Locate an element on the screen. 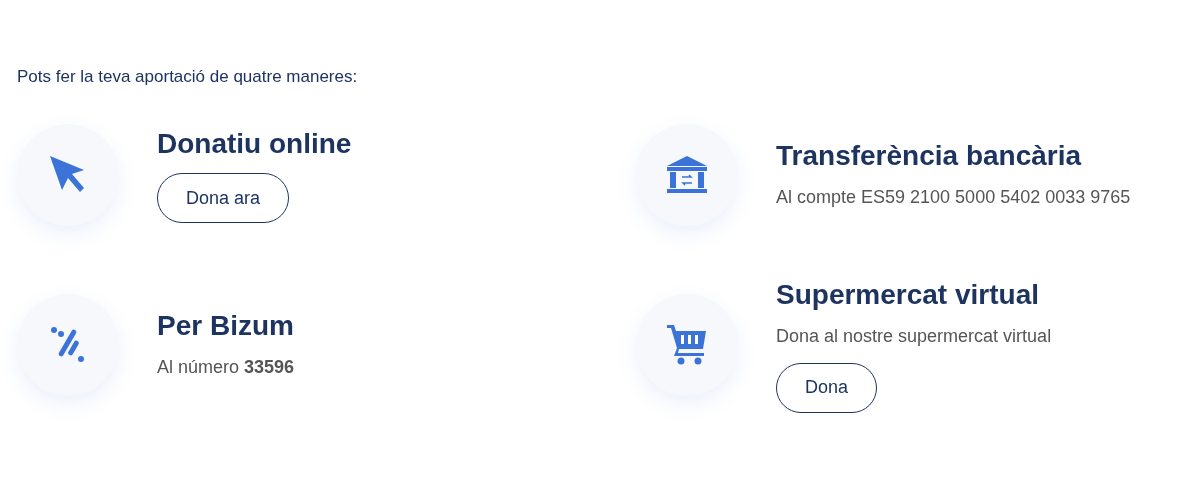 This screenshot has width=1200, height=492. method-description: Al compte ES59 2100 5000 5402 0033 9765 is located at coordinates (953, 197).